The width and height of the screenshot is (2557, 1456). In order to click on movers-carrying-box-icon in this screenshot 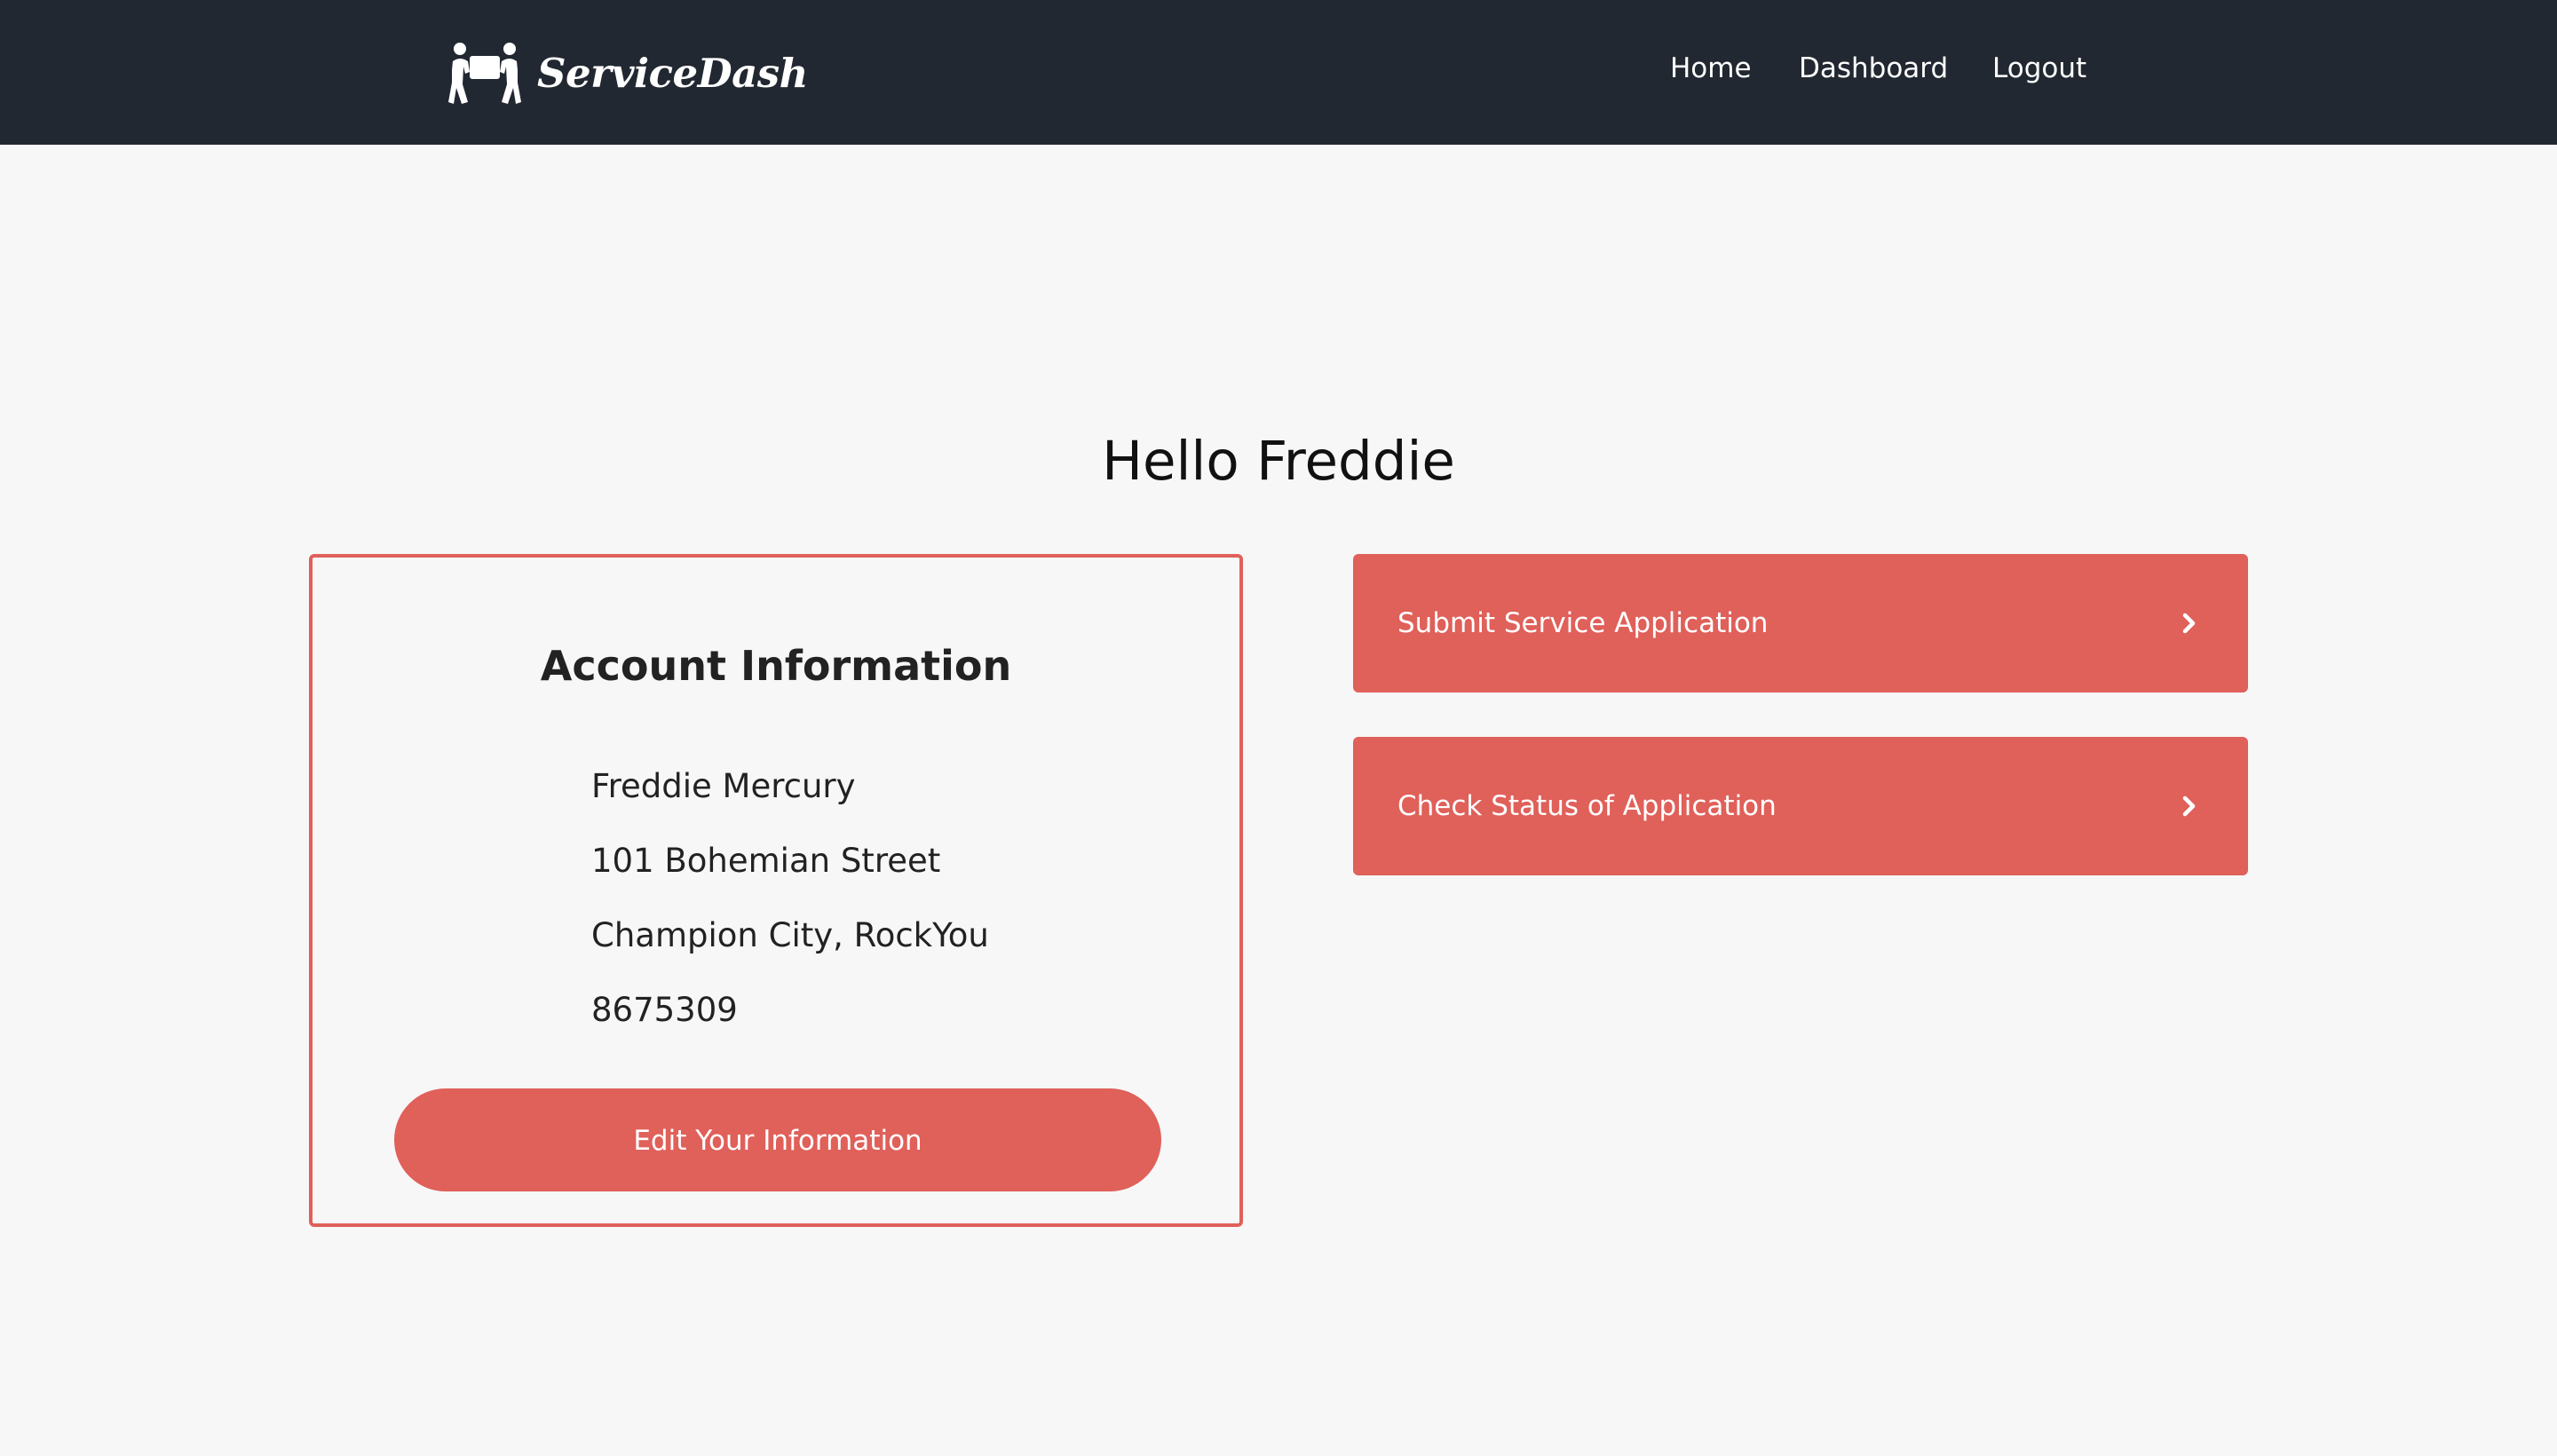, I will do `click(484, 73)`.